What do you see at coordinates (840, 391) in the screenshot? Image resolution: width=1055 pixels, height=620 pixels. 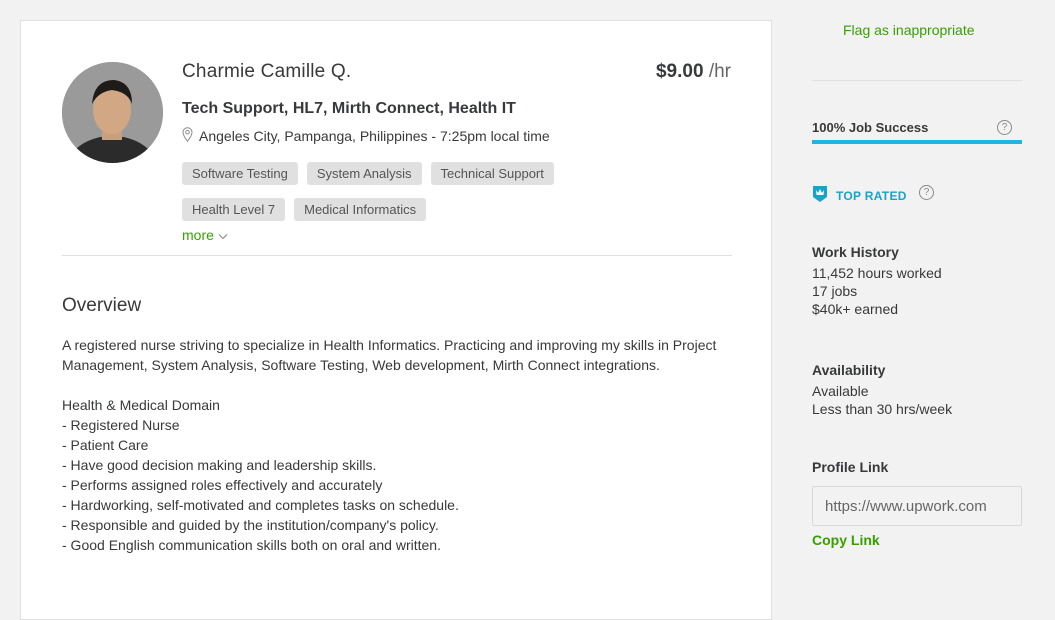 I see `availability-status: Available` at bounding box center [840, 391].